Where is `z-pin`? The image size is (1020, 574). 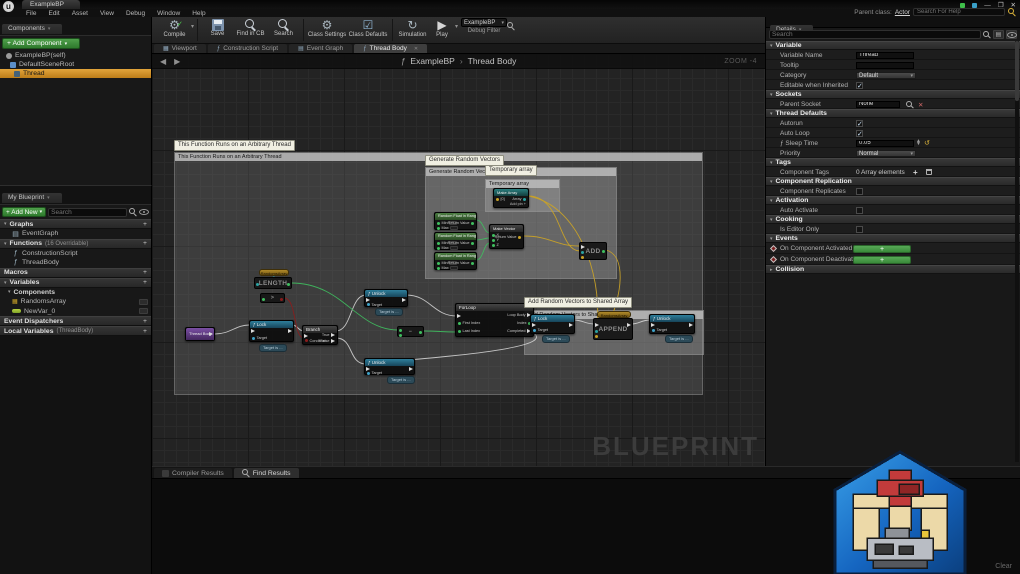 z-pin is located at coordinates (493, 245).